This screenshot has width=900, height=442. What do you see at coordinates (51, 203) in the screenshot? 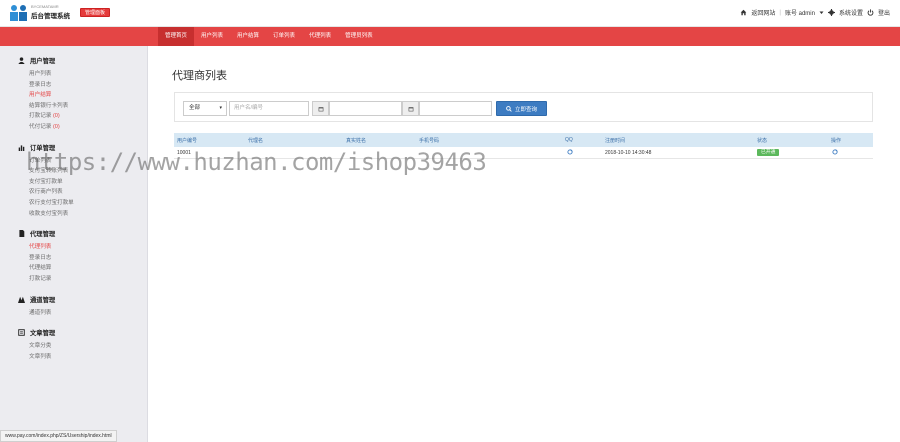
I see `sidebar-item-label: 农行支付宝打款单` at bounding box center [51, 203].